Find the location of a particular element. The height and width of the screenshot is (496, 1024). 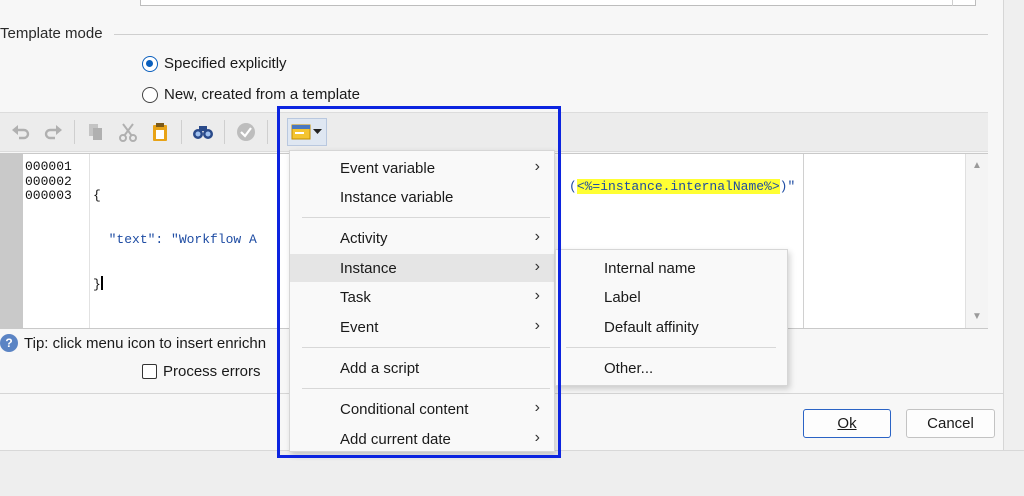

menu-item-instance-variable: Instance variable is located at coordinates (422, 197).